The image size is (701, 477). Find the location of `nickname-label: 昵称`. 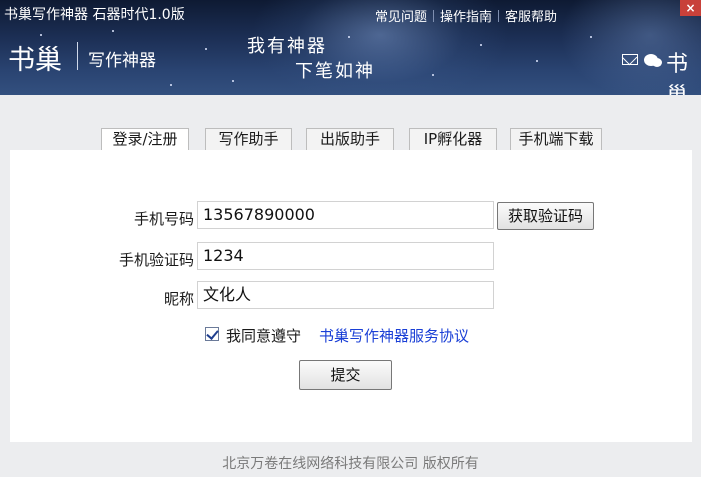

nickname-label: 昵称 is located at coordinates (178, 299).